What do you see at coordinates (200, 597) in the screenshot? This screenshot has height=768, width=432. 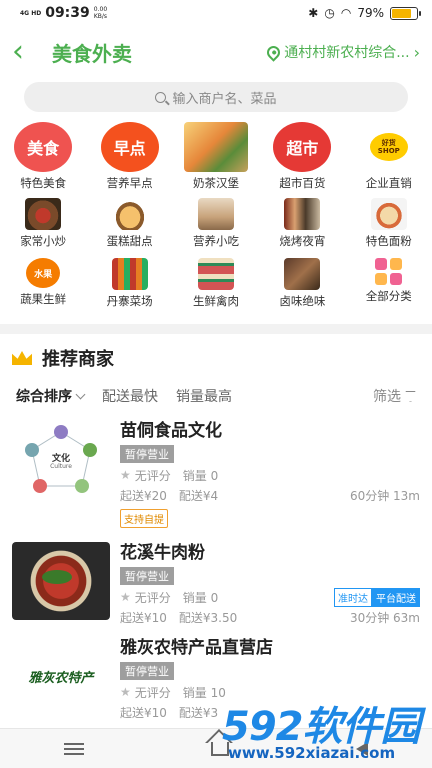 I see `sales-text: 销量 0` at bounding box center [200, 597].